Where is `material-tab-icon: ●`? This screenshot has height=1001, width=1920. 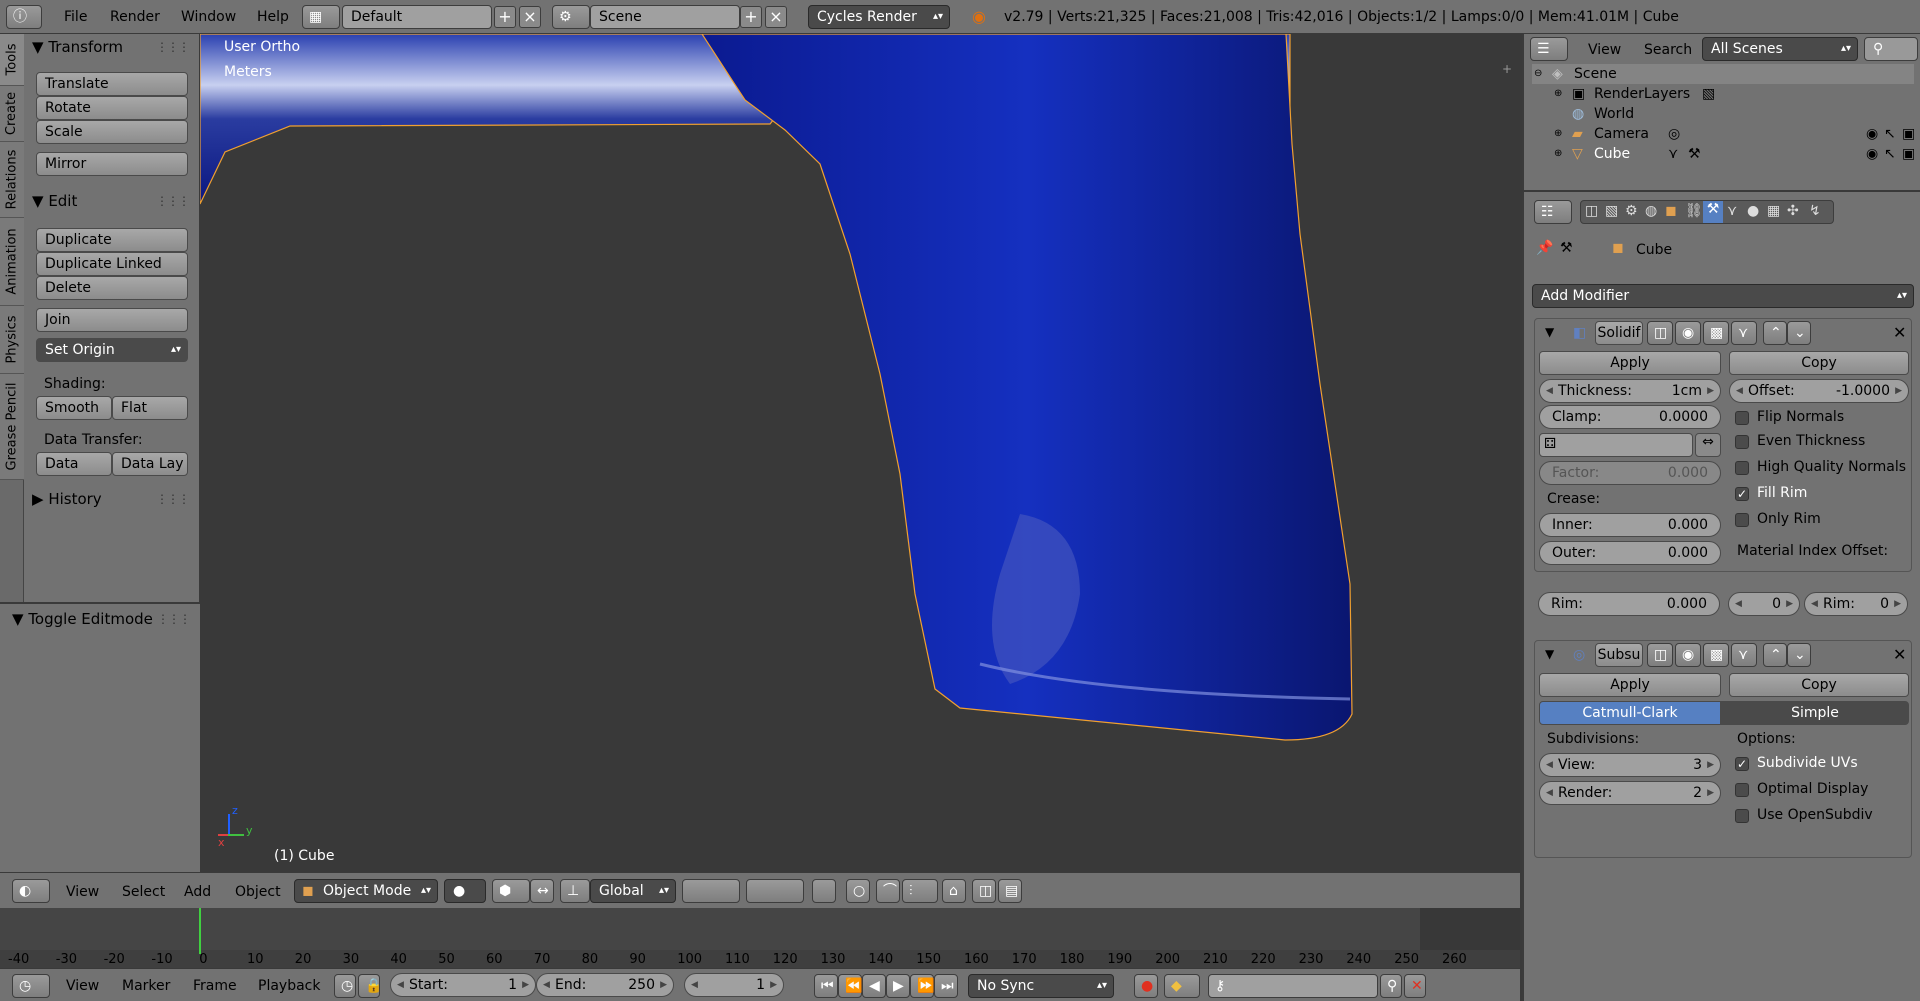 material-tab-icon: ● is located at coordinates (1753, 211).